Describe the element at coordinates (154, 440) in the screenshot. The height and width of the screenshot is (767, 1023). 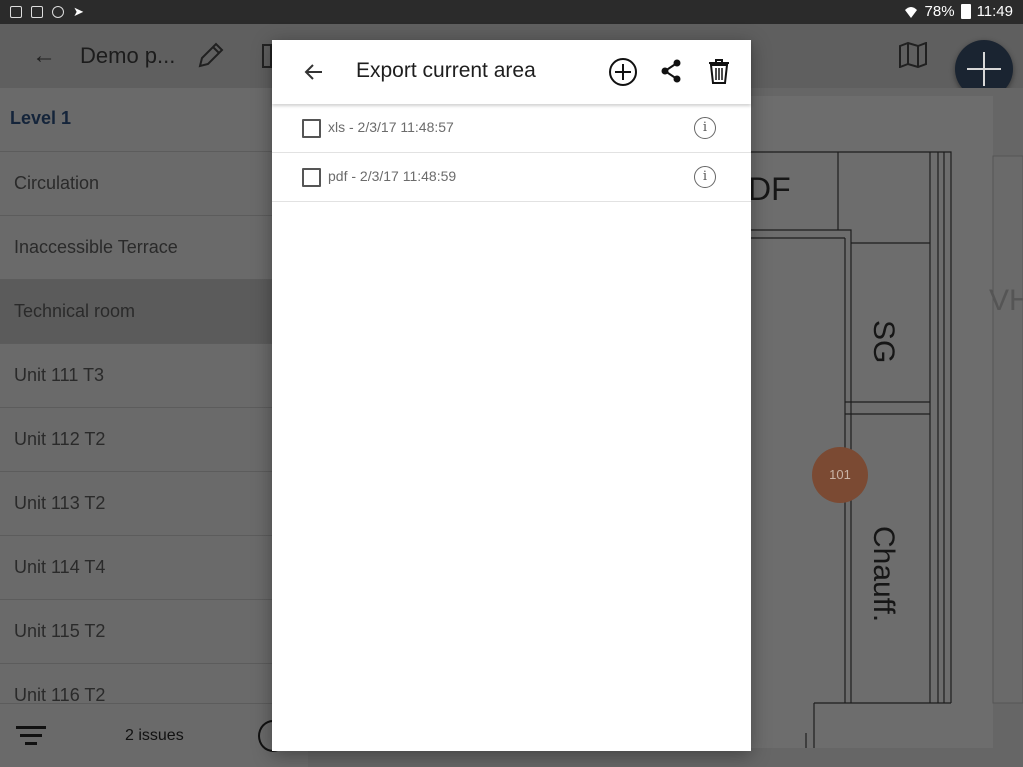
I see `area-item: Unit 112 T2` at that location.